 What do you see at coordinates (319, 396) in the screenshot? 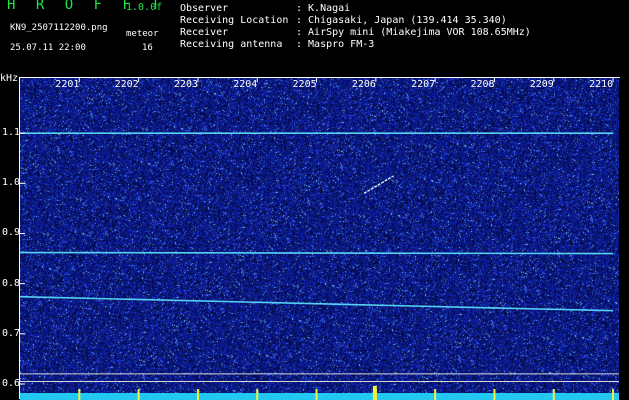
I see `bottom-level-band` at bounding box center [319, 396].